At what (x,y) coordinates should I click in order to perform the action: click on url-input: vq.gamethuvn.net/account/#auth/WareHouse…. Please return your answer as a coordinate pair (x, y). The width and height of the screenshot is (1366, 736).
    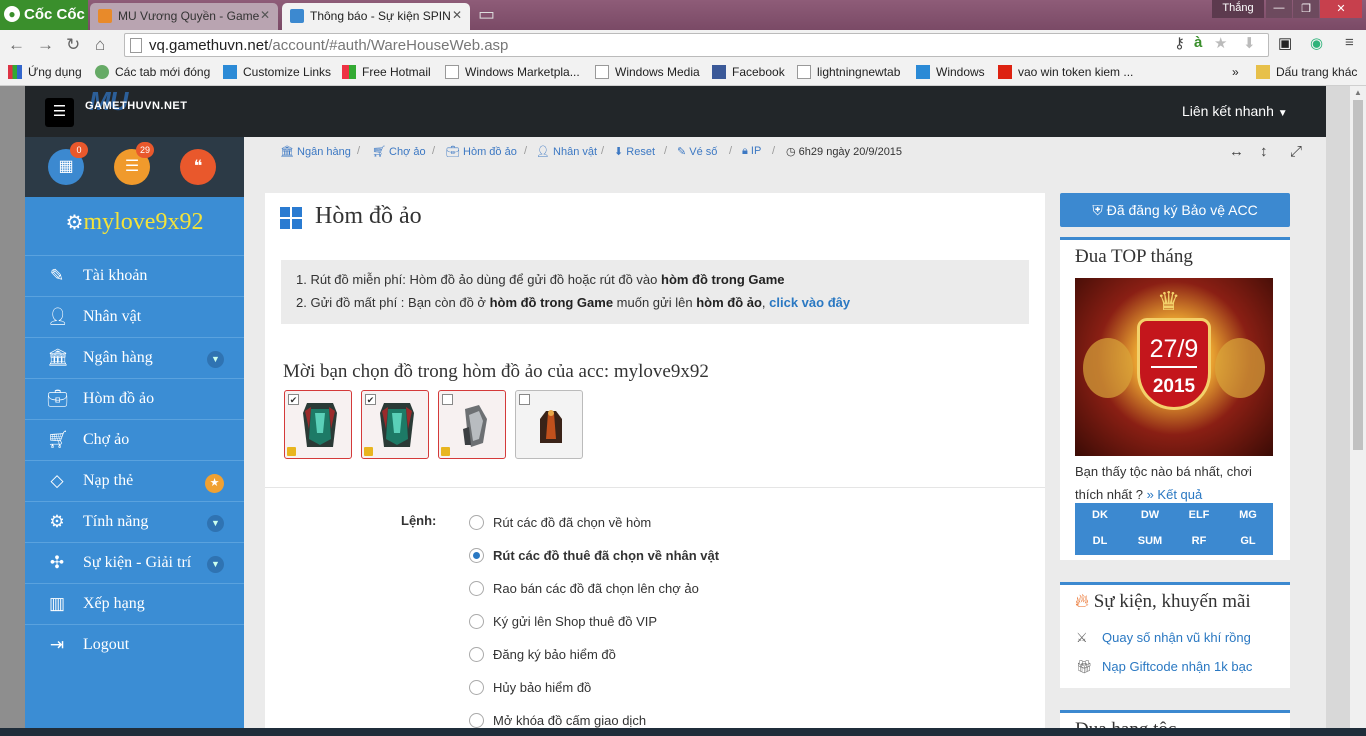
    Looking at the image, I should click on (696, 45).